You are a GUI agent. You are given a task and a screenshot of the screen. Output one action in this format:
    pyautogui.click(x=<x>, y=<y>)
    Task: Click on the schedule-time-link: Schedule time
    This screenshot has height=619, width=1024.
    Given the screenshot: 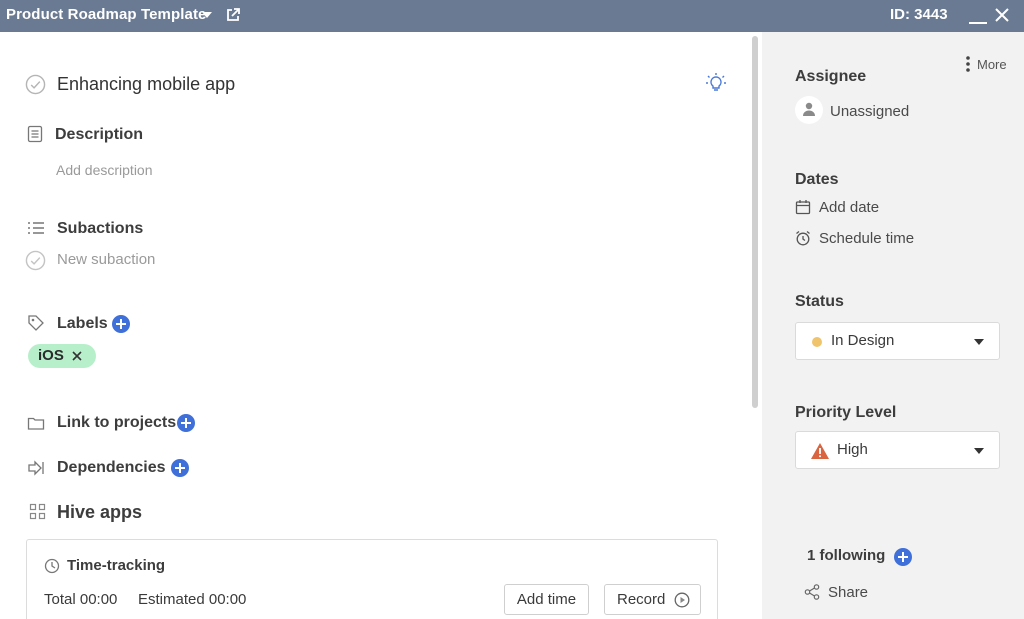 What is the action you would take?
    pyautogui.click(x=866, y=238)
    